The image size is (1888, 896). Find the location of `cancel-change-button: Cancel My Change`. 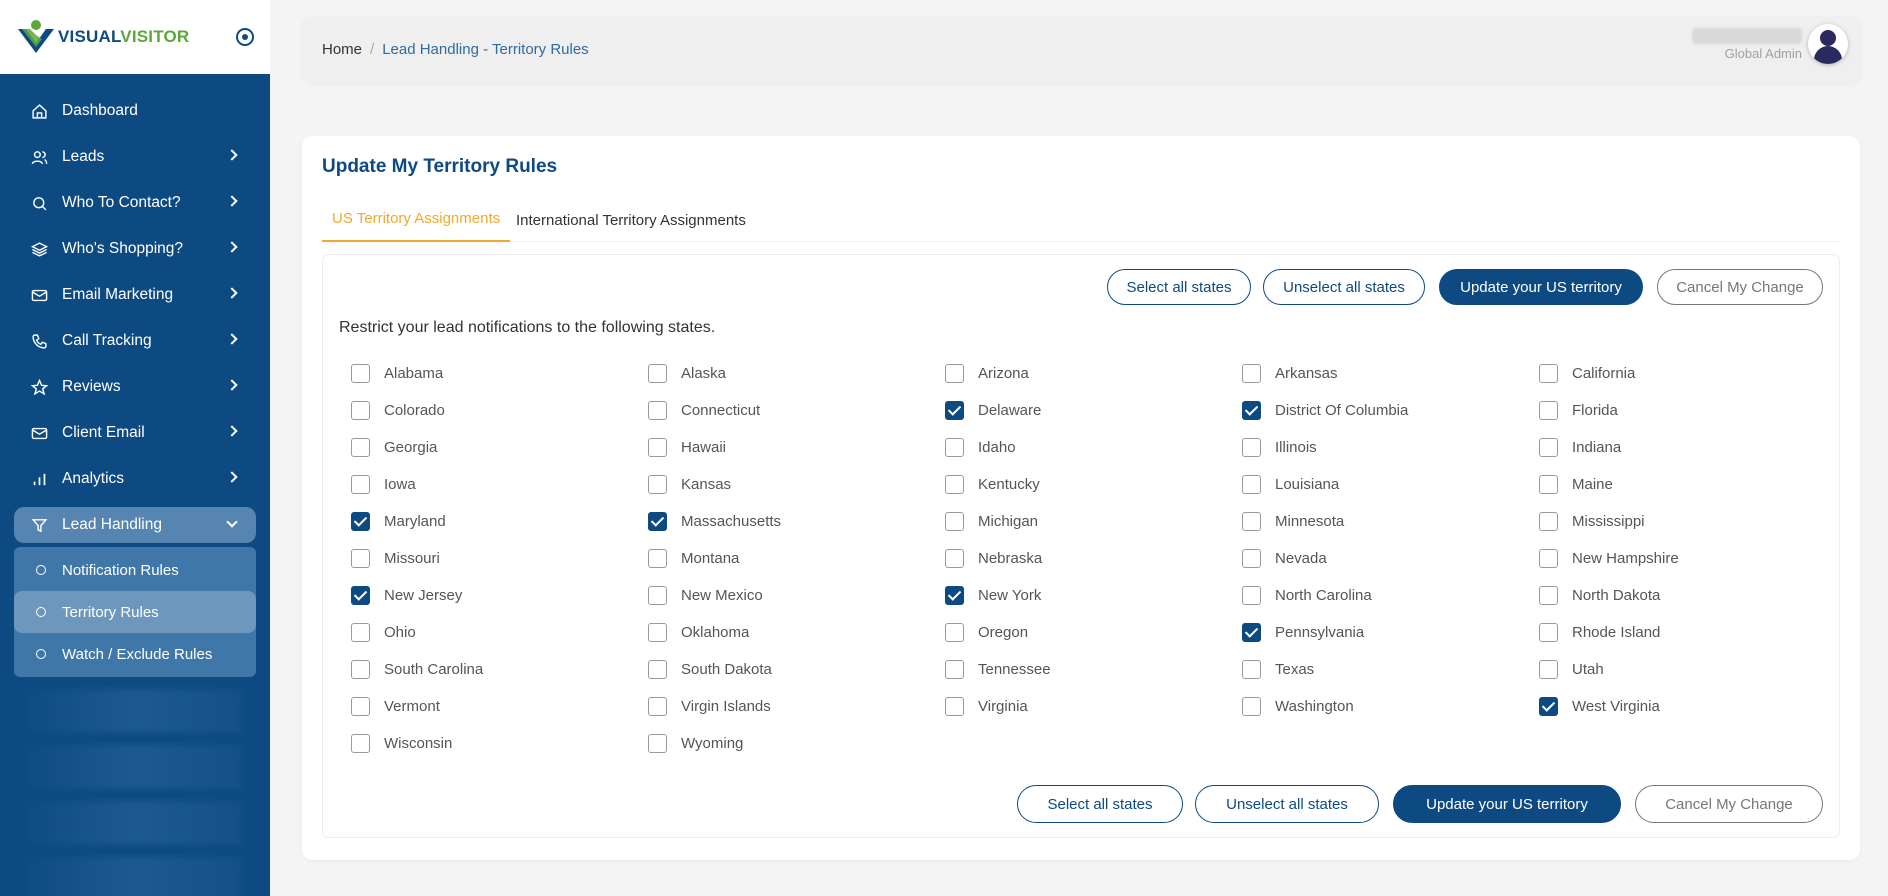

cancel-change-button: Cancel My Change is located at coordinates (1740, 287).